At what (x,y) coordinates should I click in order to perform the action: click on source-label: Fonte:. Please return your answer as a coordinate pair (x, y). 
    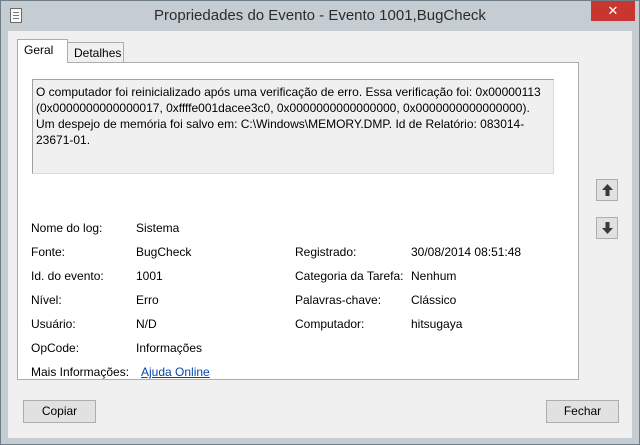
    Looking at the image, I should click on (48, 252).